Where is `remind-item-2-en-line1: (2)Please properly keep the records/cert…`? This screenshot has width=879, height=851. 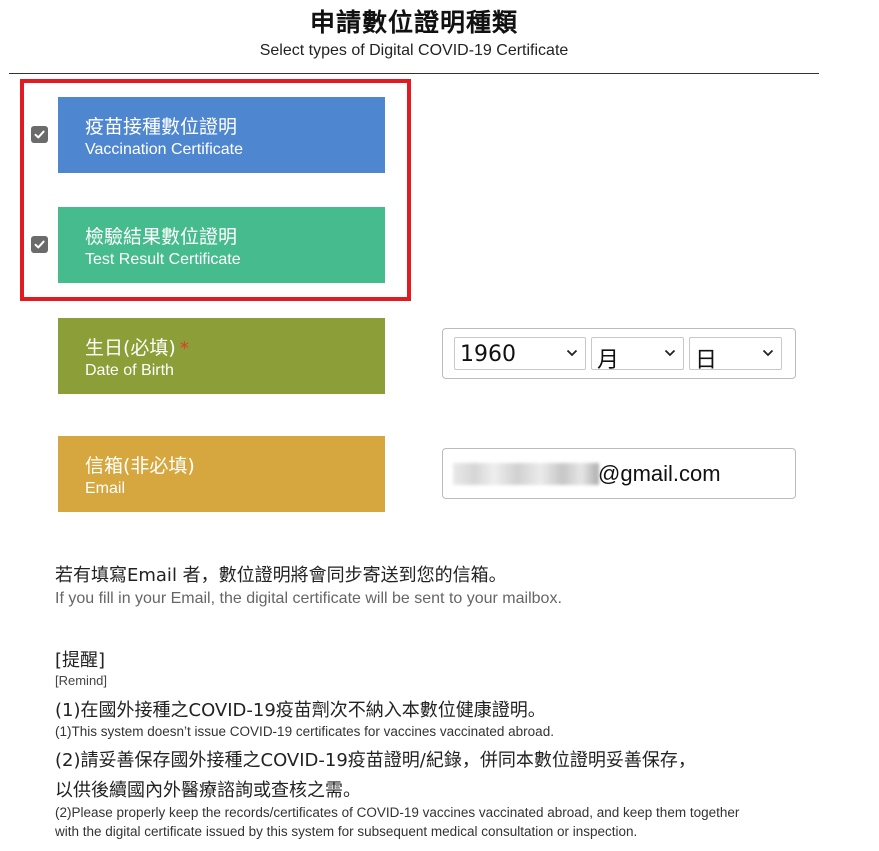 remind-item-2-en-line1: (2)Please properly keep the records/cert… is located at coordinates (397, 812).